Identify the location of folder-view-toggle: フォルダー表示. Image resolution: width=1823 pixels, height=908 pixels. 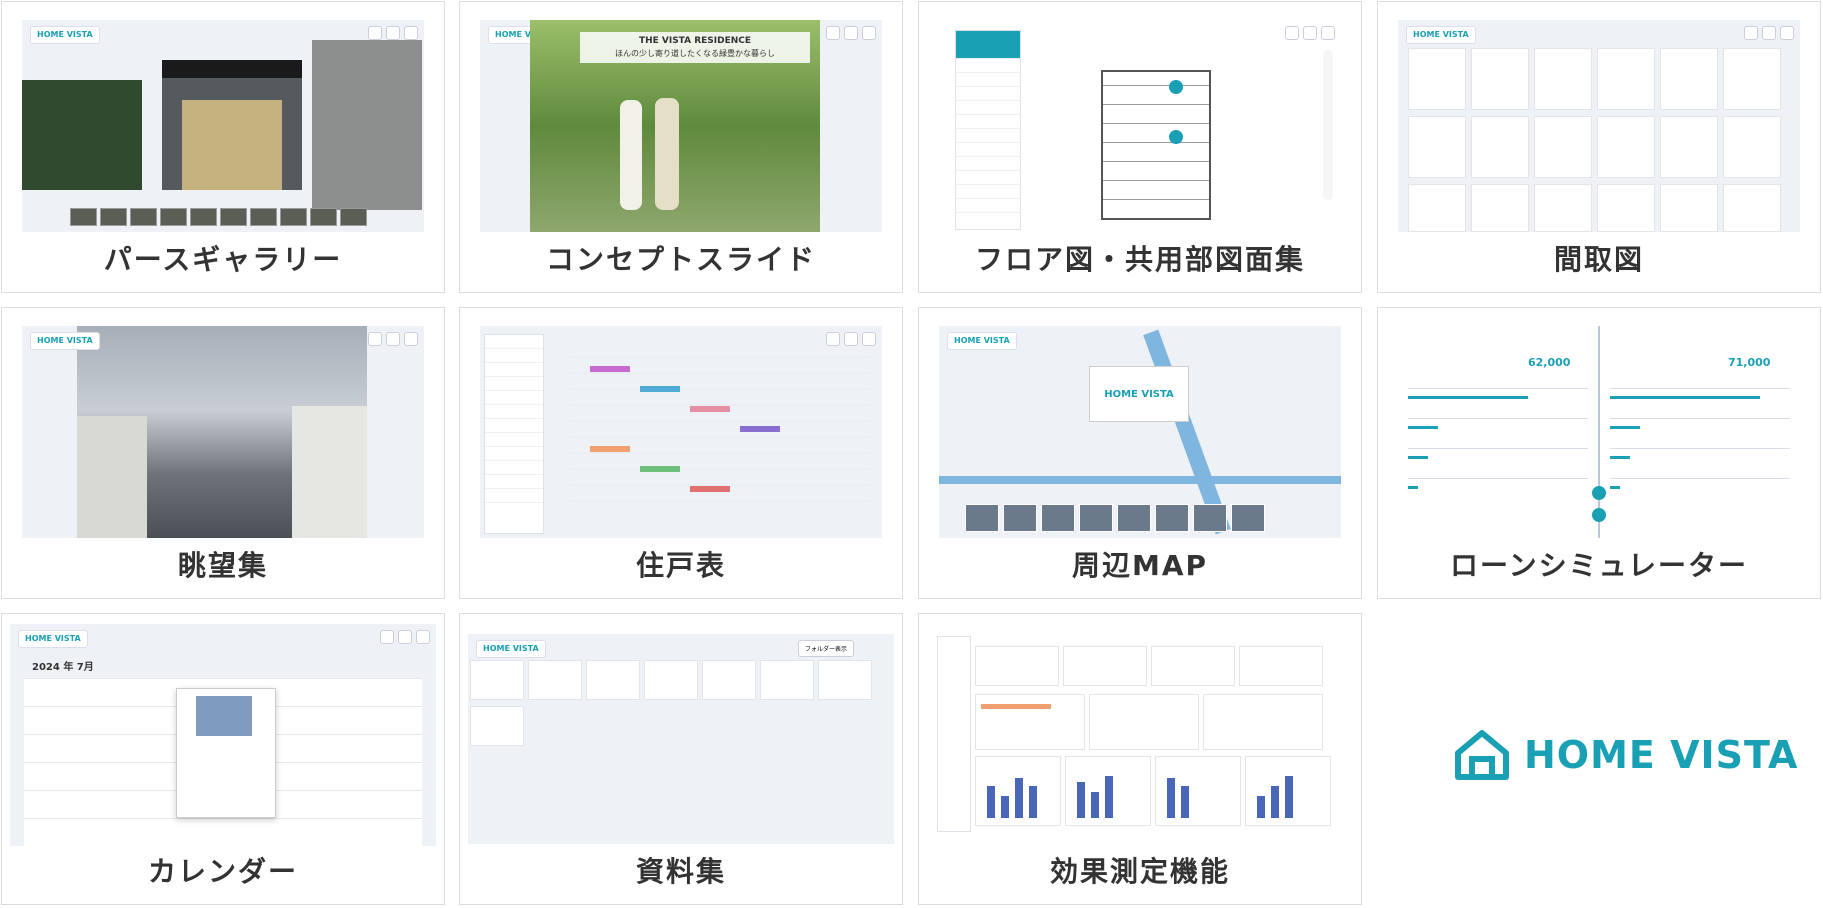
(825, 648).